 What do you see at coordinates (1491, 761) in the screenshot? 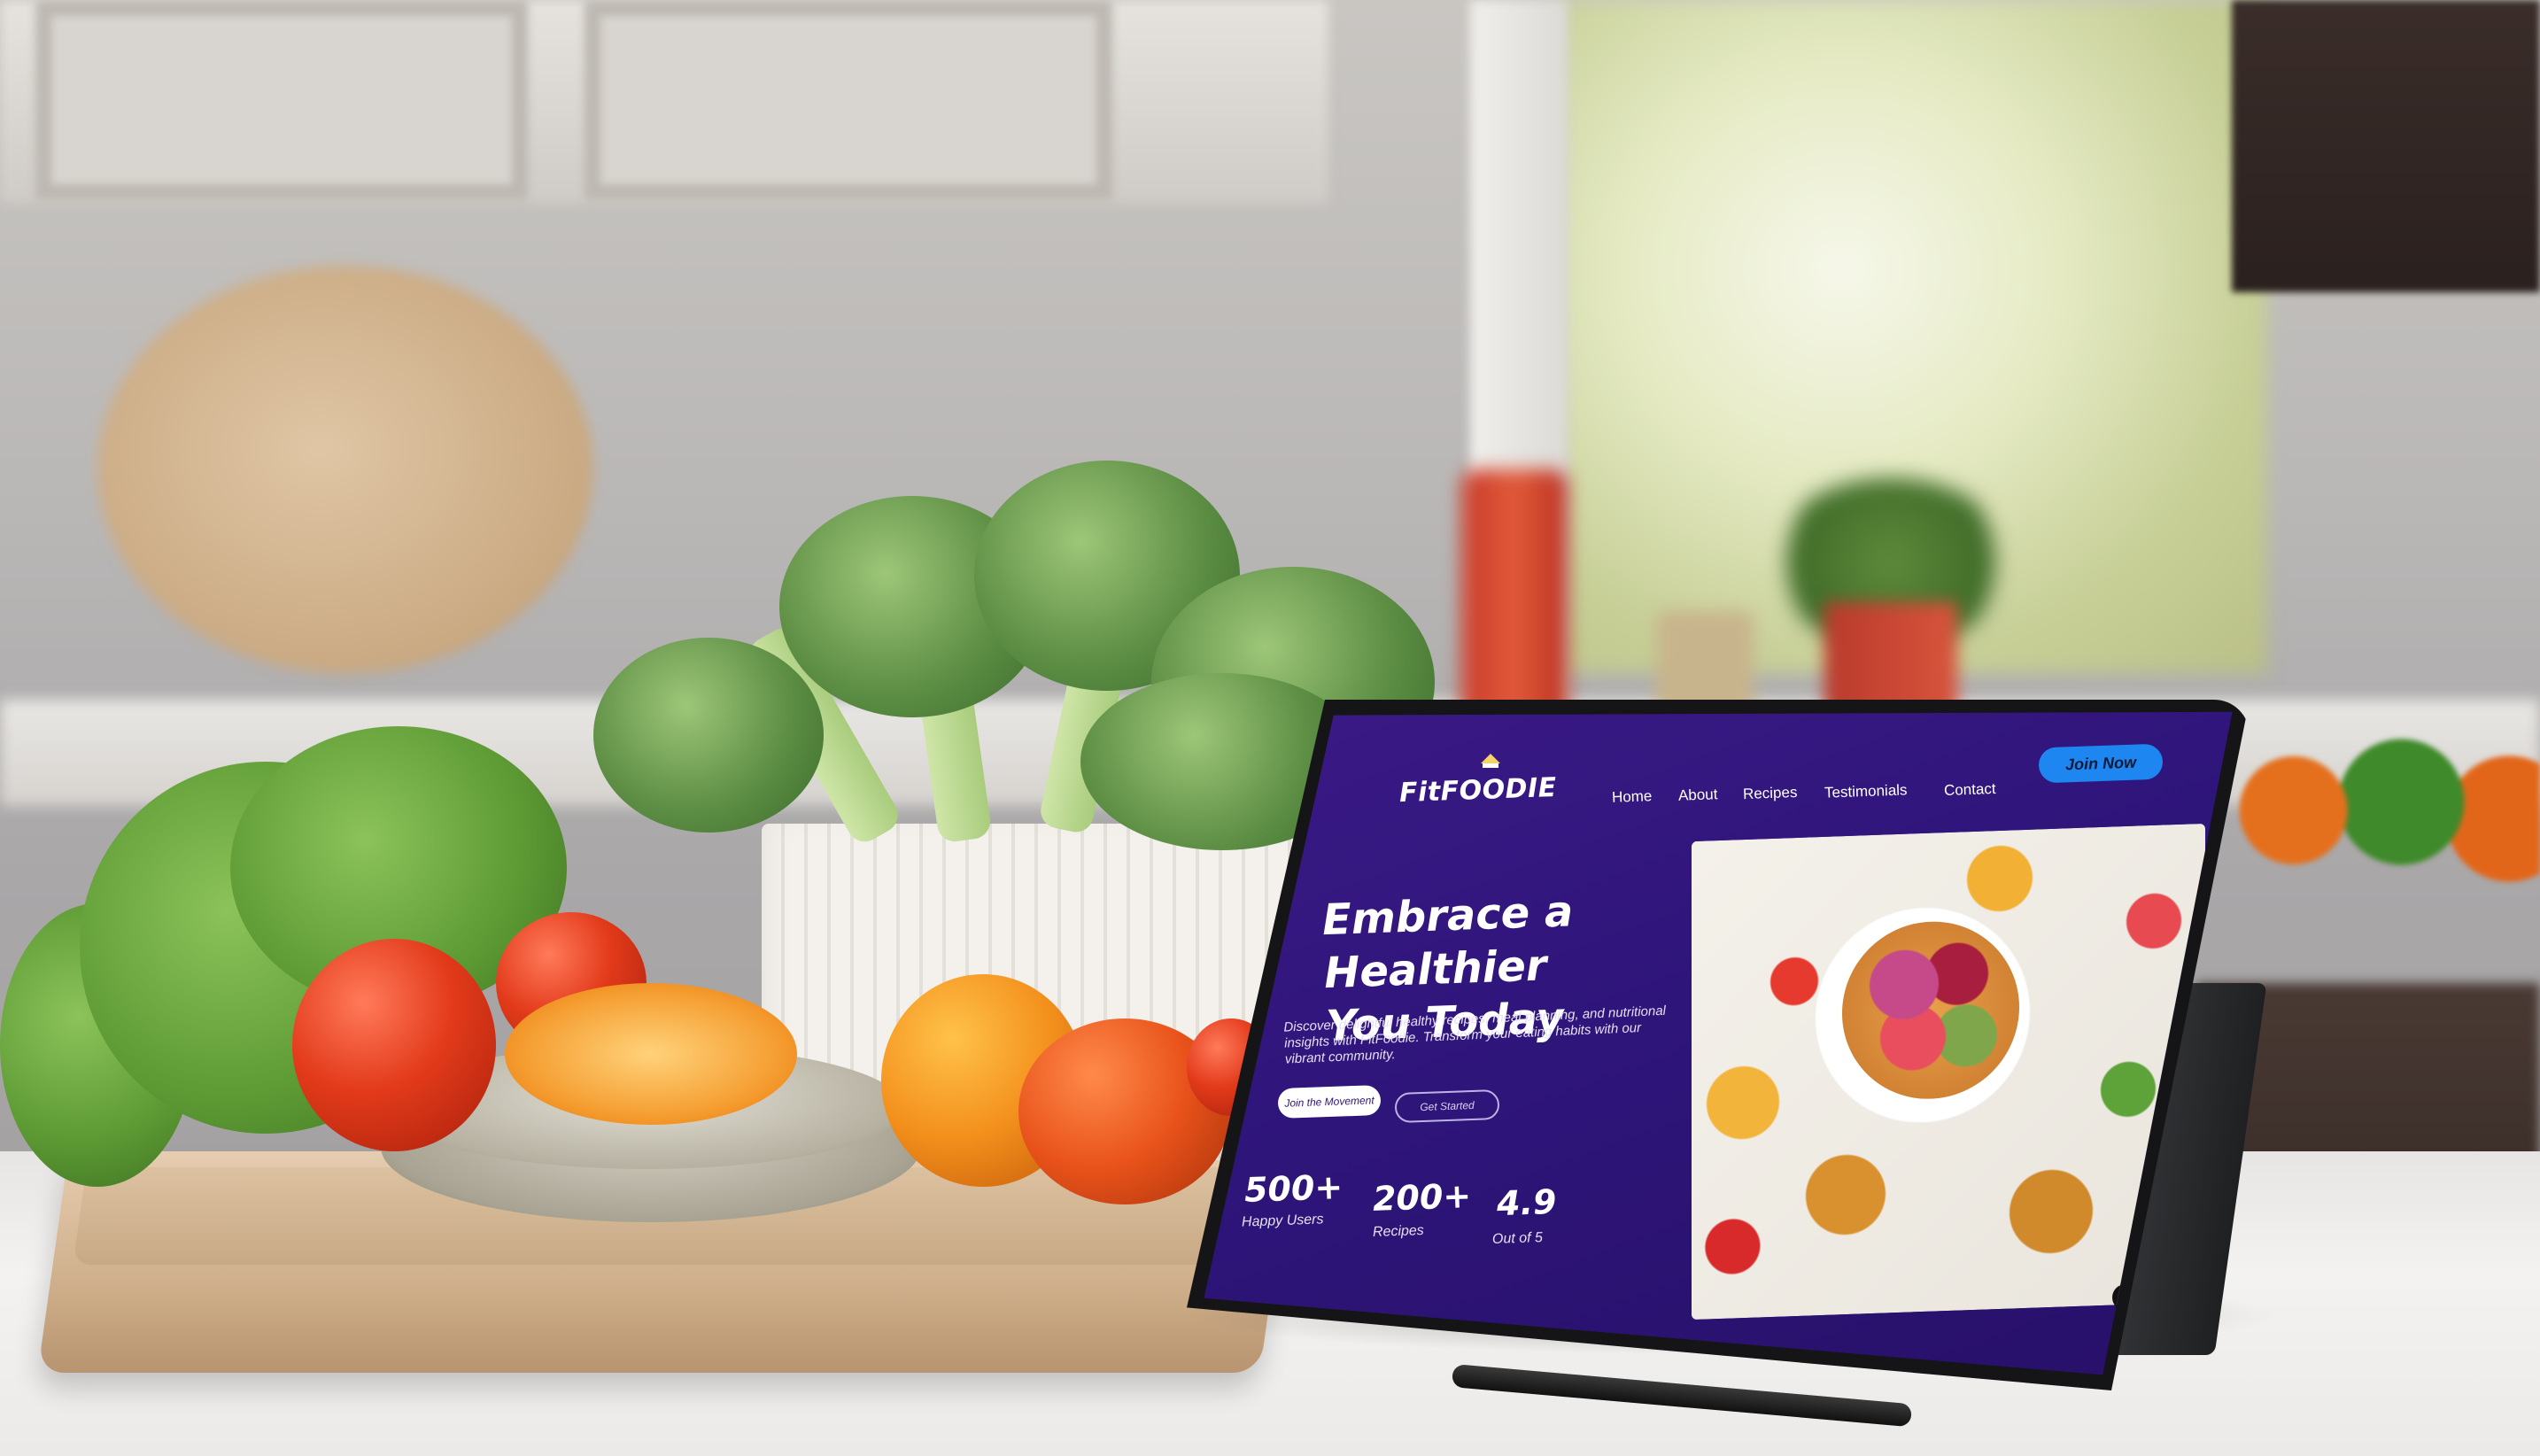
I see `chef-hat-icon` at bounding box center [1491, 761].